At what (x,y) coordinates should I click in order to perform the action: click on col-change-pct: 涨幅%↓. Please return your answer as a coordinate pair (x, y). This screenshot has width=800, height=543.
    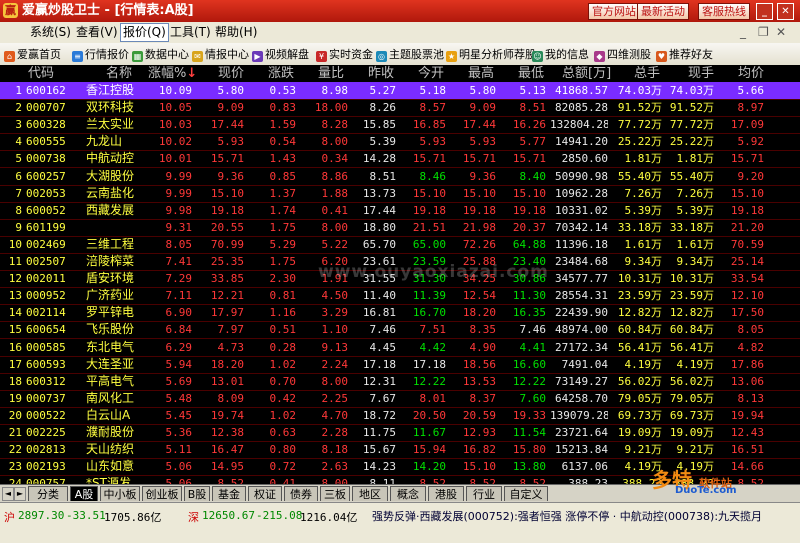
    Looking at the image, I should click on (172, 73).